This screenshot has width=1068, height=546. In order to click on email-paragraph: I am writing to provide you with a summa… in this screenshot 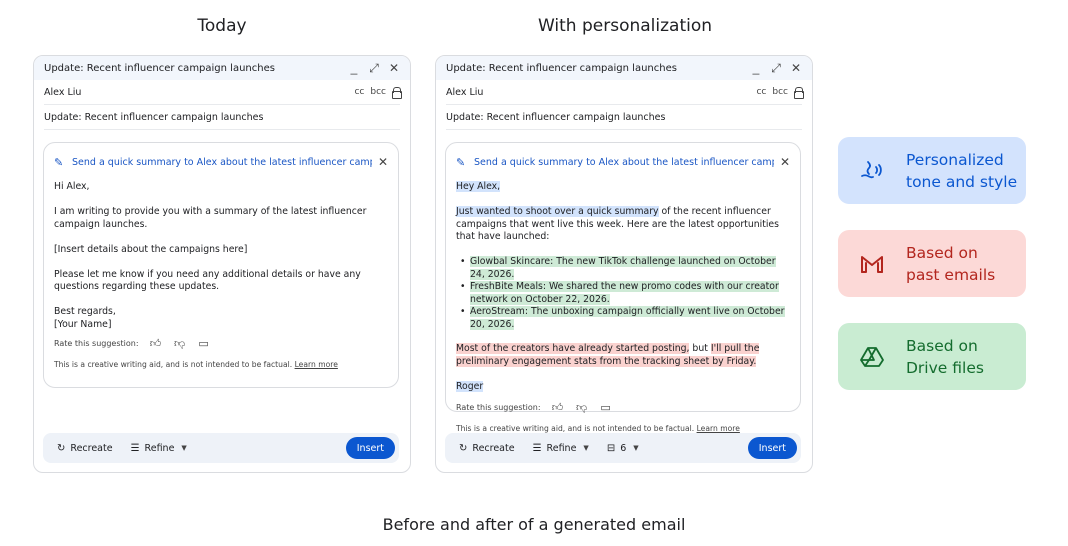, I will do `click(210, 218)`.